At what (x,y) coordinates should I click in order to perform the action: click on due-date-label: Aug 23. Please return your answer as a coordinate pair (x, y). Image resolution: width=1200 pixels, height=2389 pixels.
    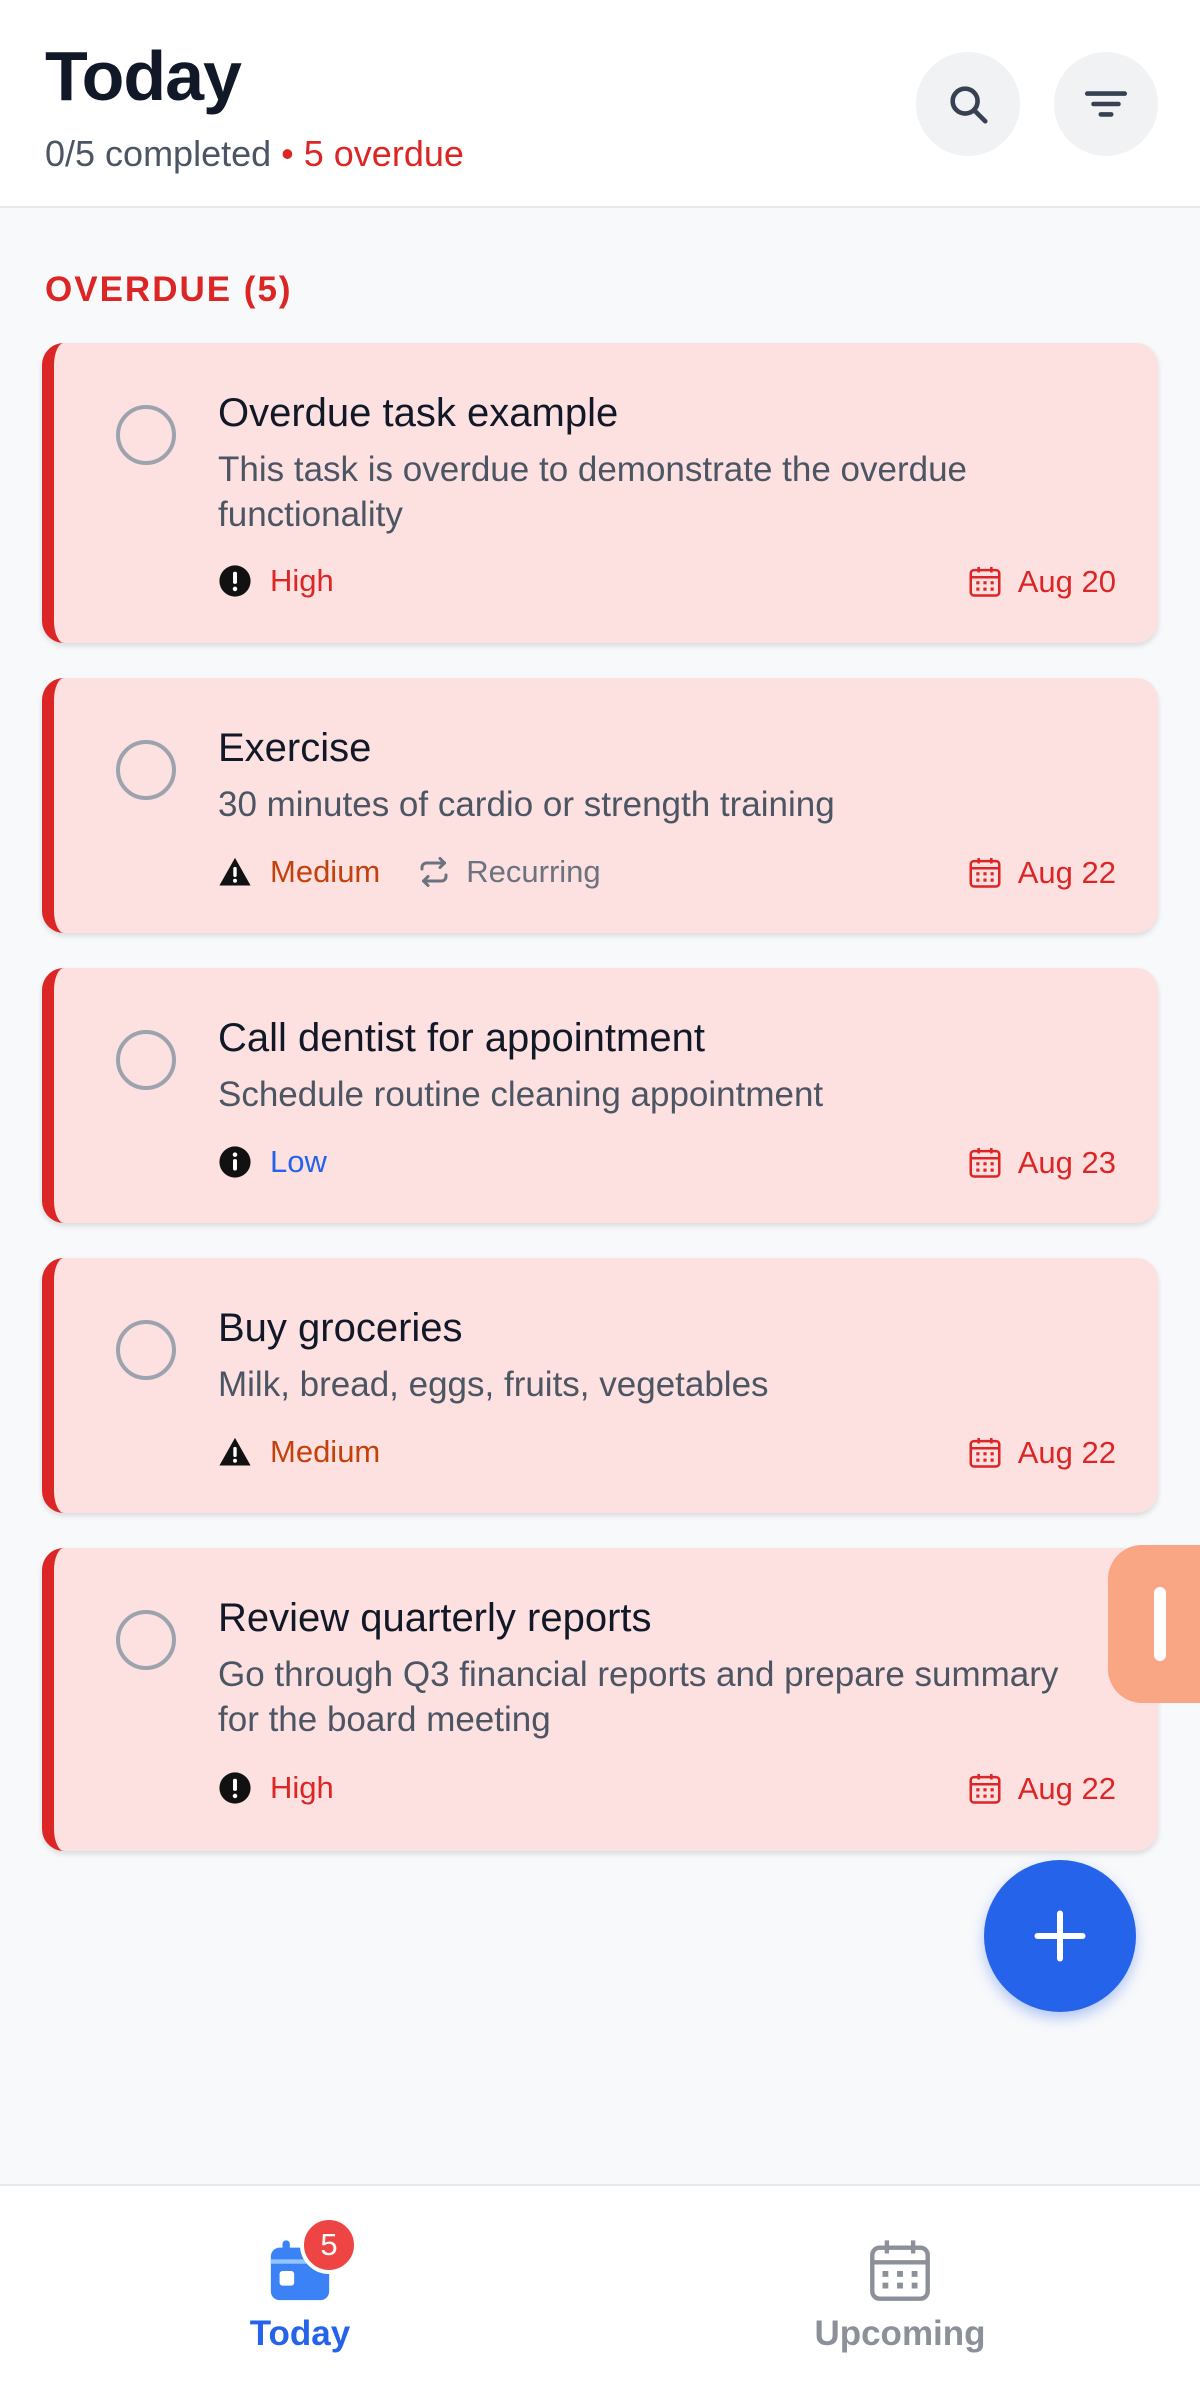
    Looking at the image, I should click on (1066, 1162).